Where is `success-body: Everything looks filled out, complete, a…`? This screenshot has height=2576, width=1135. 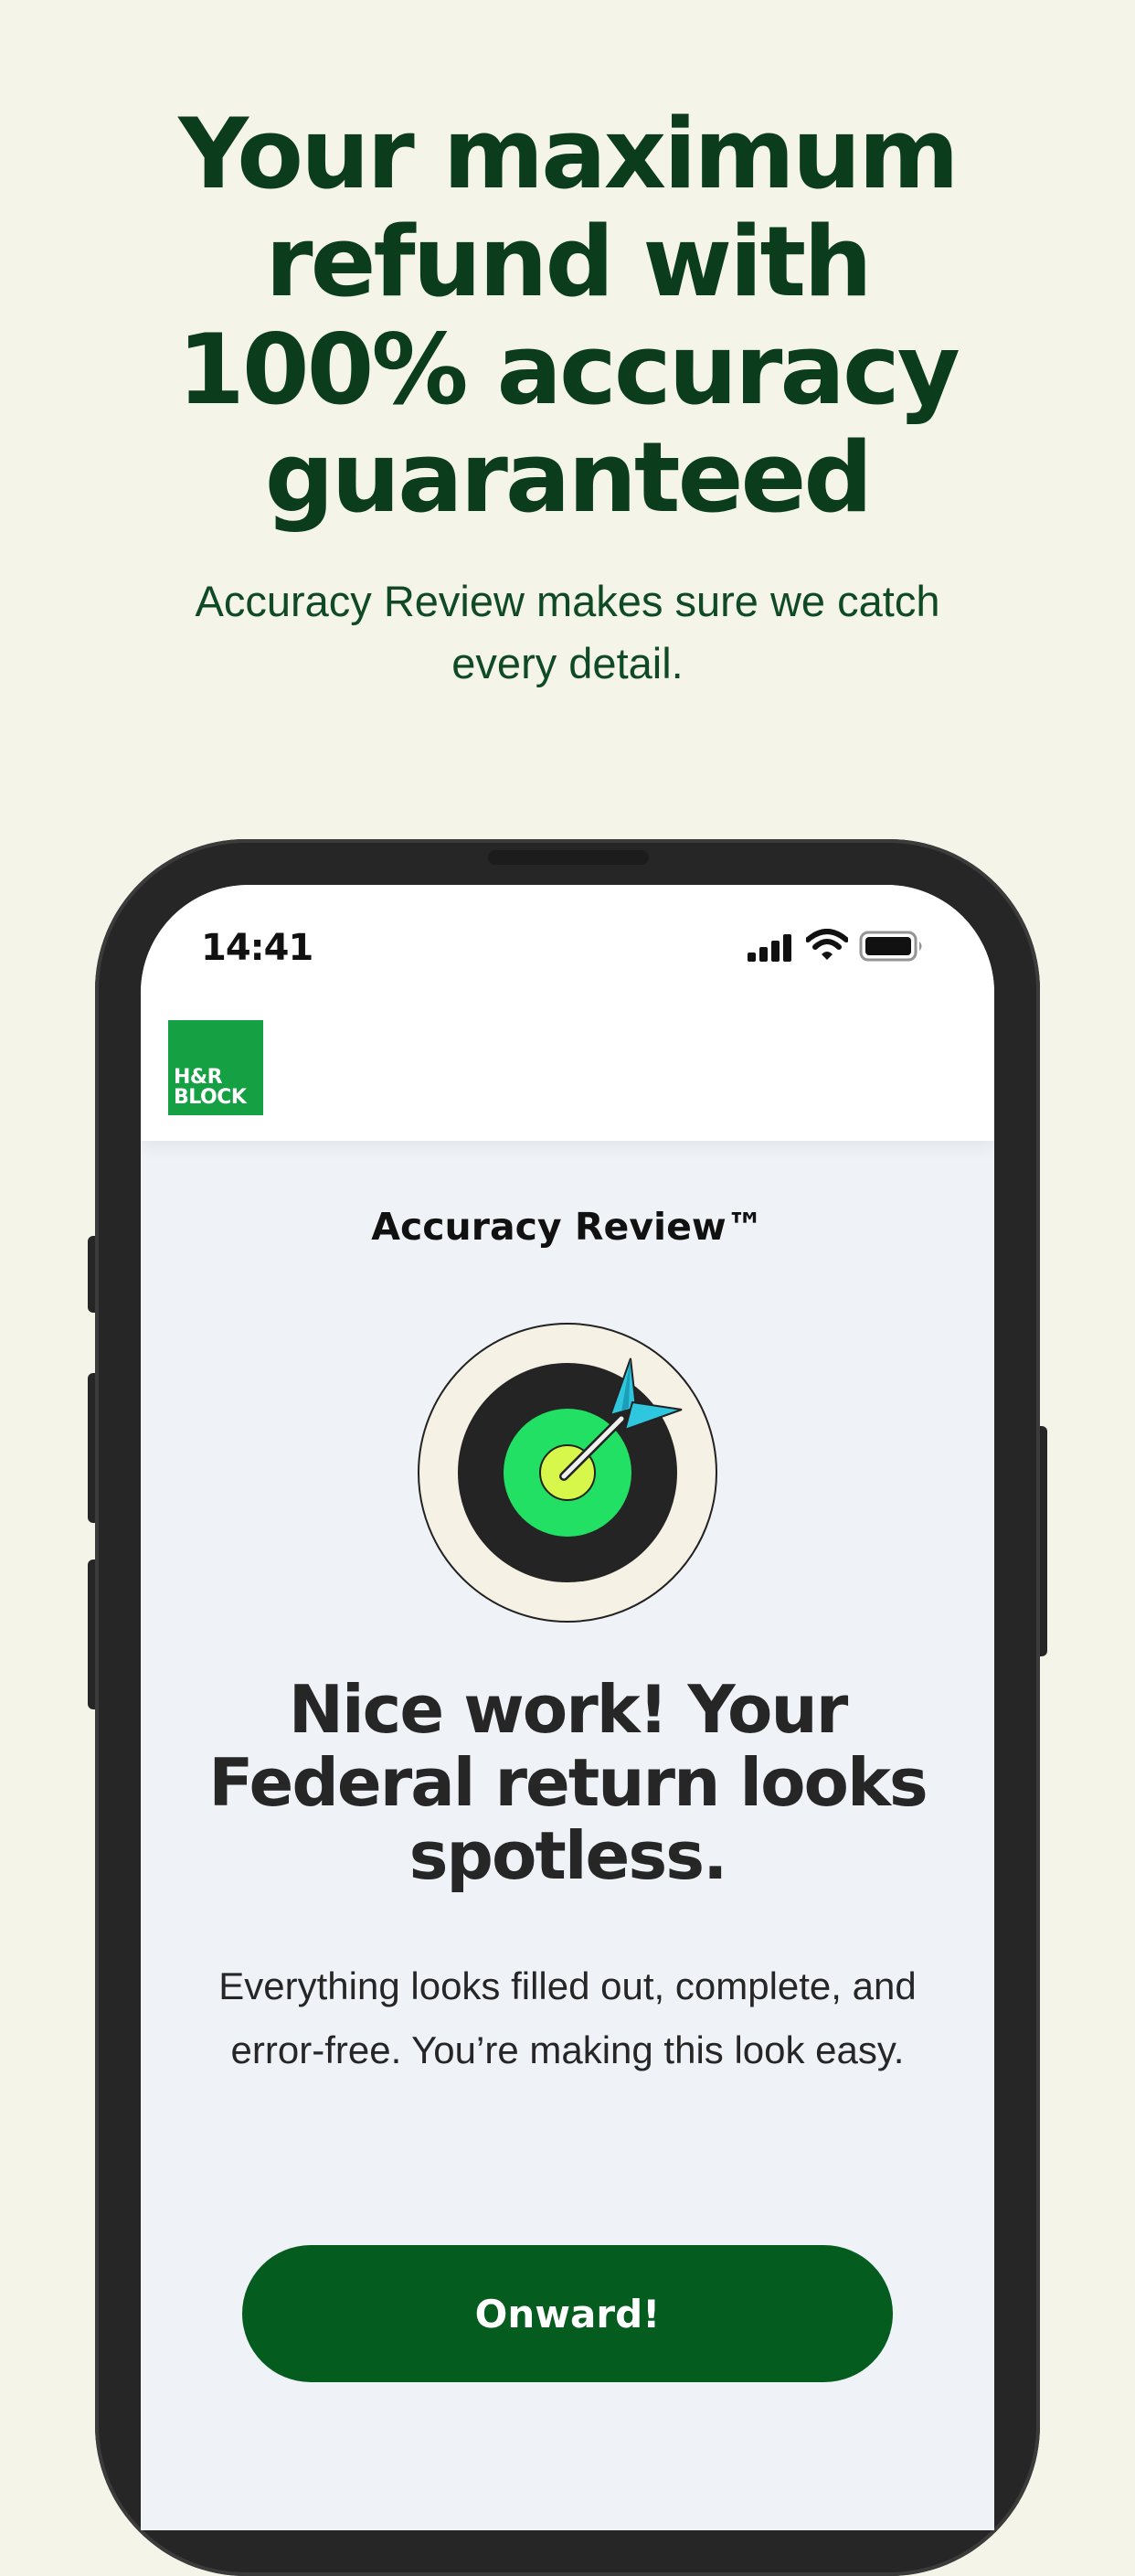 success-body: Everything looks filled out, complete, a… is located at coordinates (567, 2017).